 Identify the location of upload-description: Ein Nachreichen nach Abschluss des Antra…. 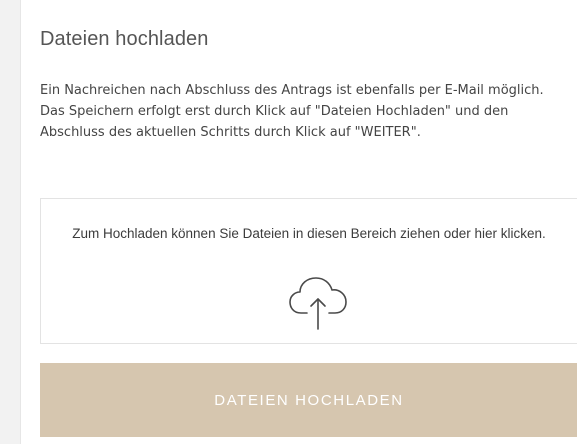
(292, 111).